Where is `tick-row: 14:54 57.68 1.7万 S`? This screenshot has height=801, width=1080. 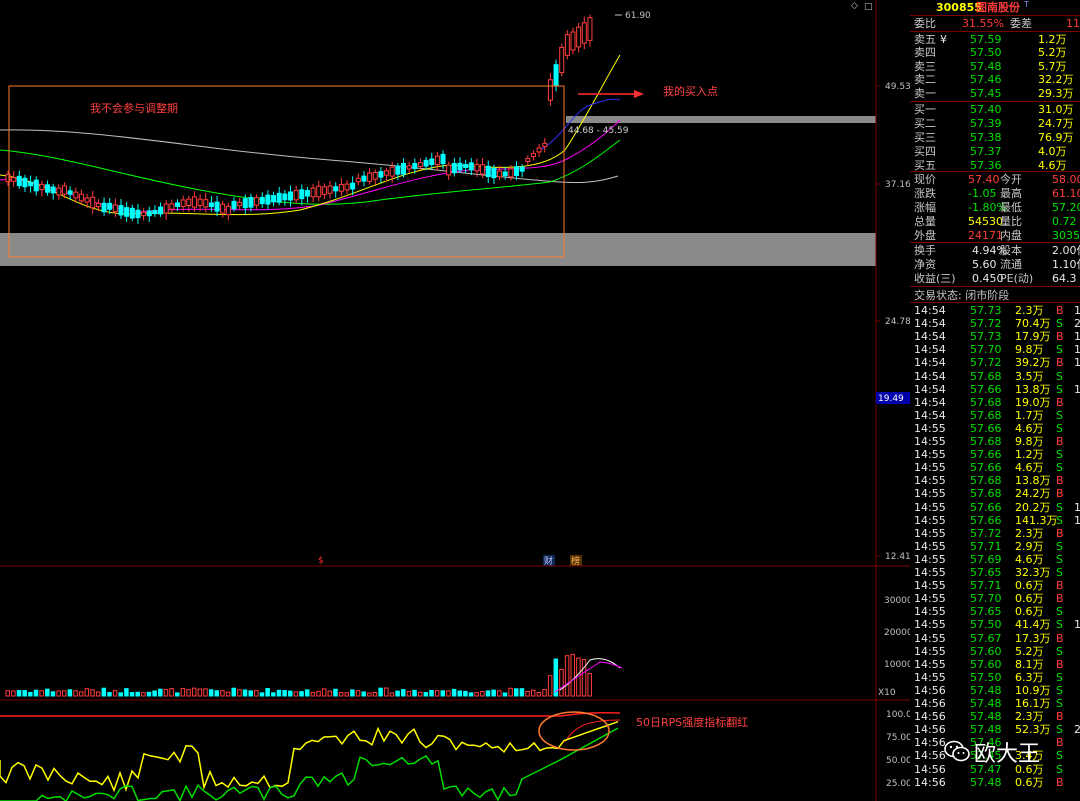
tick-row: 14:54 57.68 1.7万 S is located at coordinates (995, 415).